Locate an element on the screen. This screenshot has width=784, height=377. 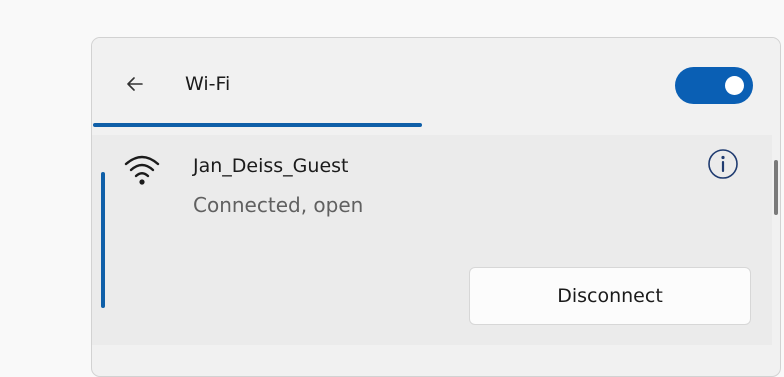
back-arrow-icon is located at coordinates (135, 84).